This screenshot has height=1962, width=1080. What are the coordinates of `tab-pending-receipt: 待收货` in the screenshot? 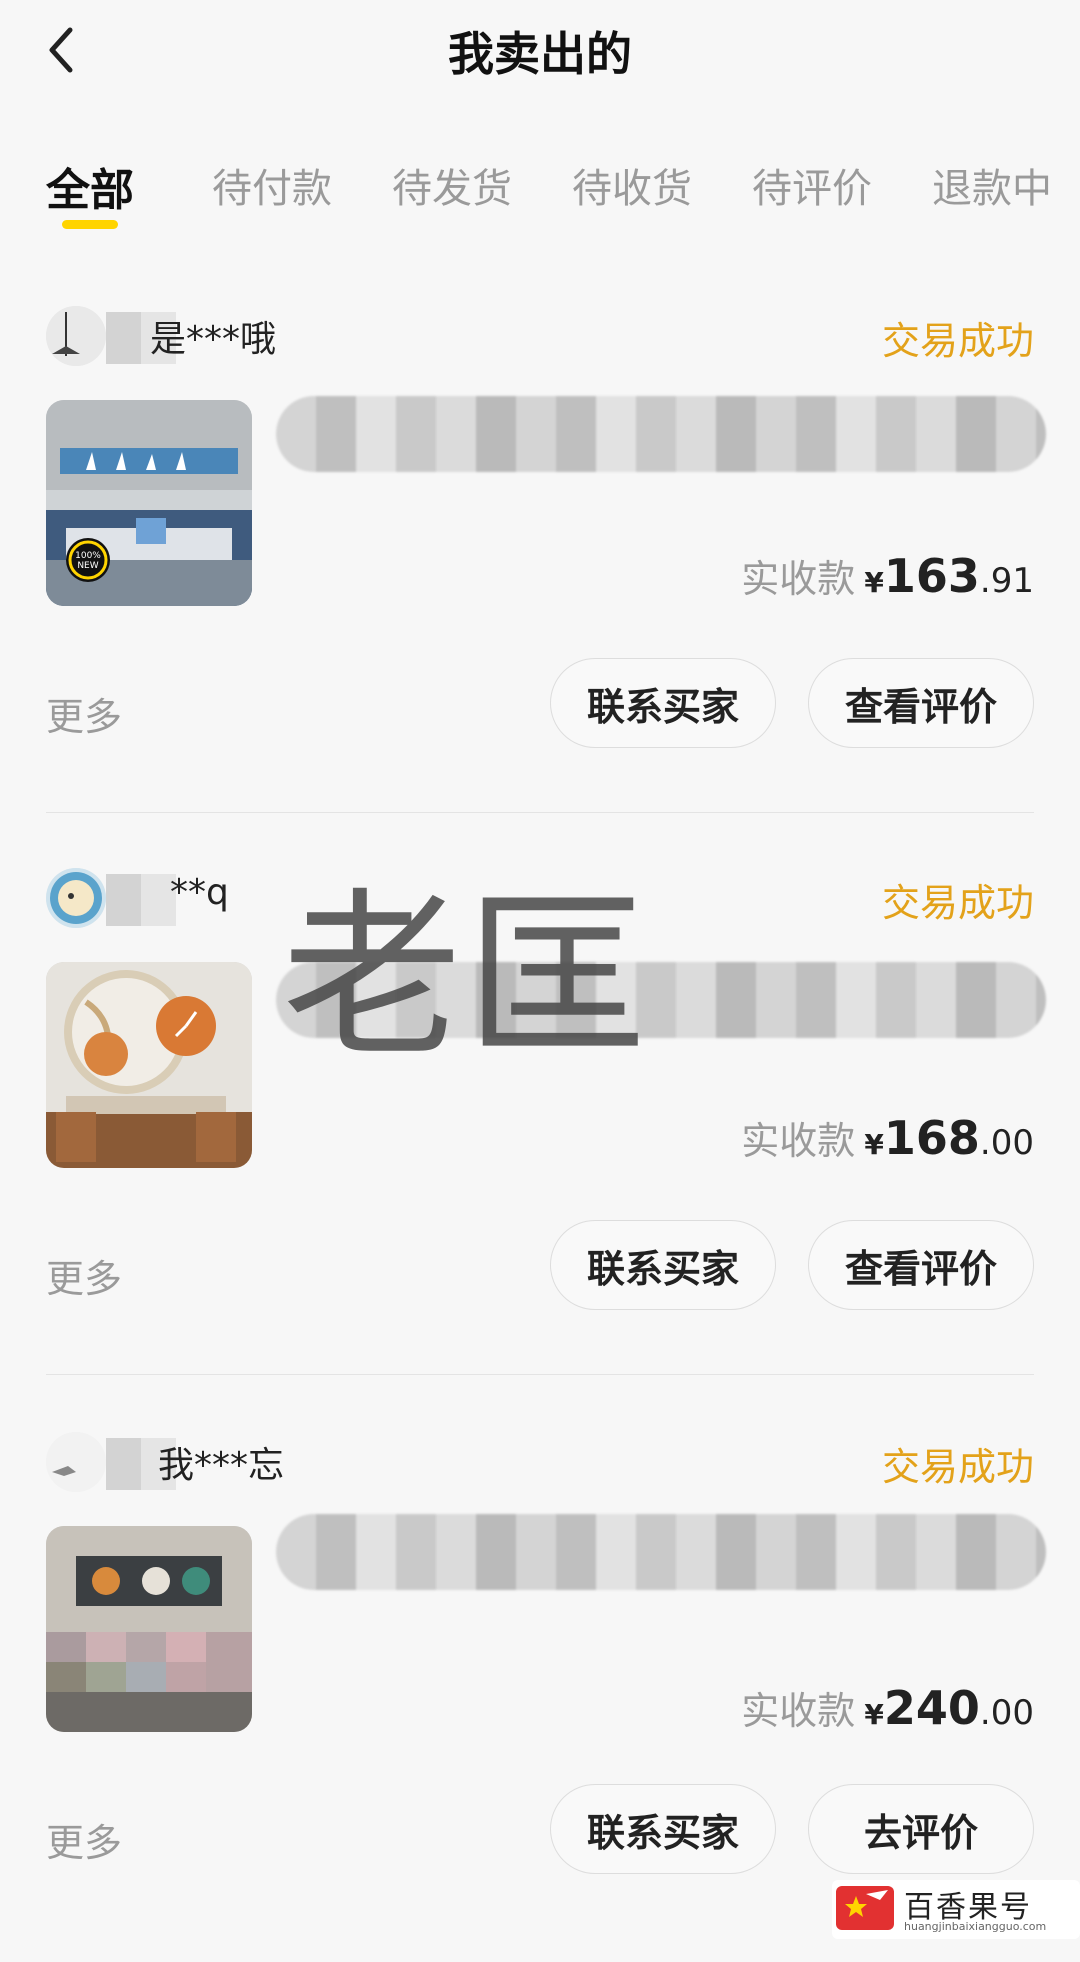 It's located at (632, 185).